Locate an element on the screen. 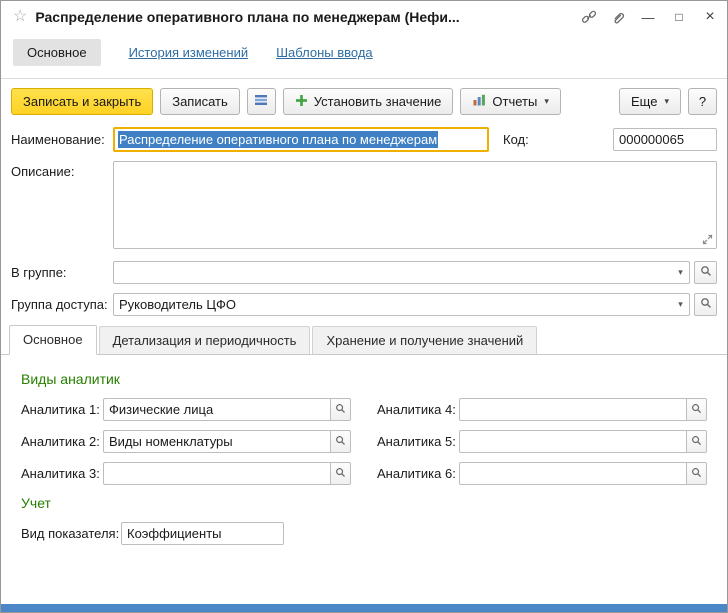 Image resolution: width=728 pixels, height=613 pixels. more-label: Еще is located at coordinates (644, 101).